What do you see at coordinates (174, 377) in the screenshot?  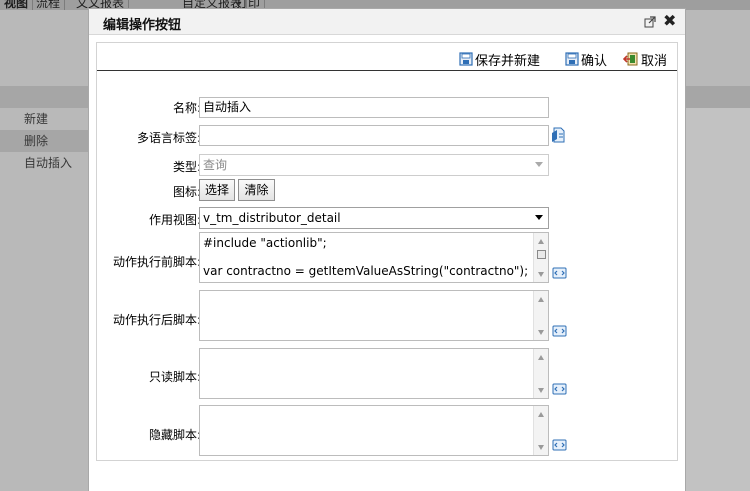 I see `readonly-script-label: 只读脚本:` at bounding box center [174, 377].